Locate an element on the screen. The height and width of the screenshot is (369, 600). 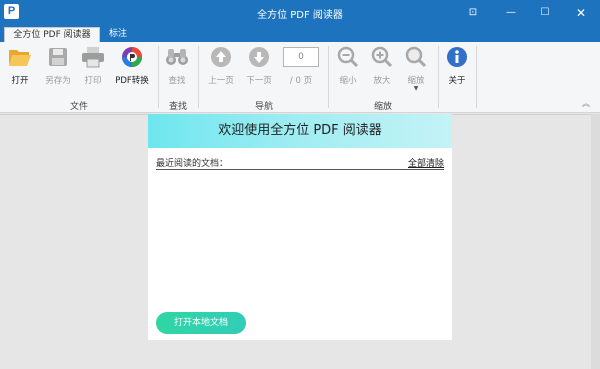
zoom-dropdown-button: 缩放 ▼ is located at coordinates (416, 69).